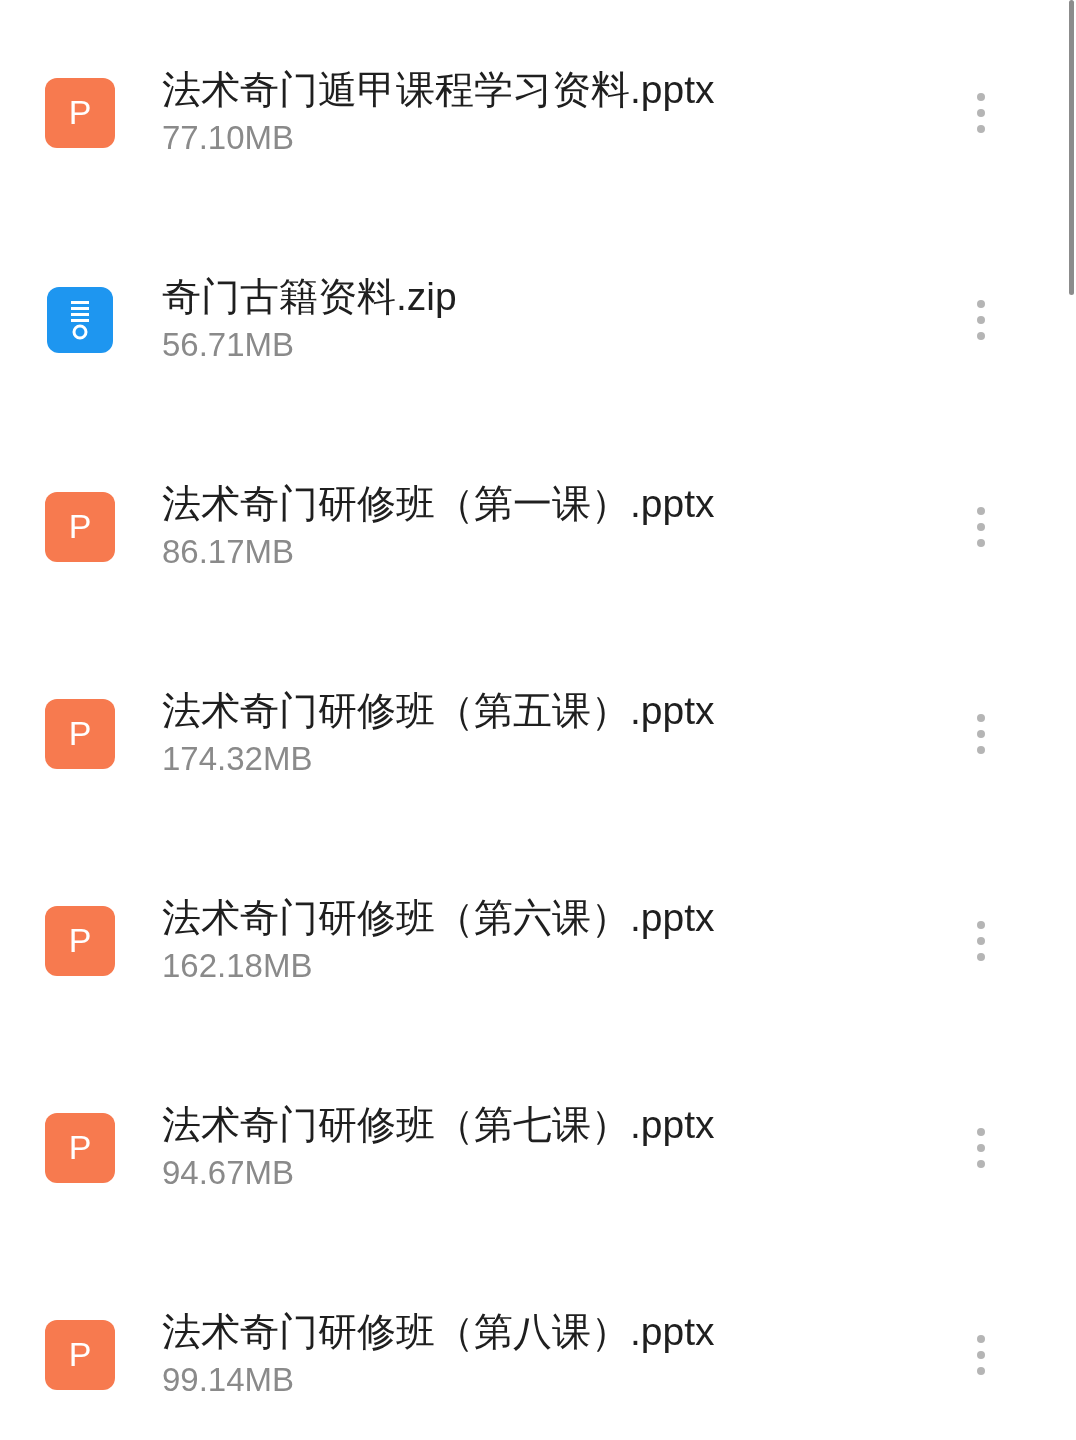  What do you see at coordinates (561, 710) in the screenshot?
I see `file-name: 法术奇门研修班（第五课）.pptx` at bounding box center [561, 710].